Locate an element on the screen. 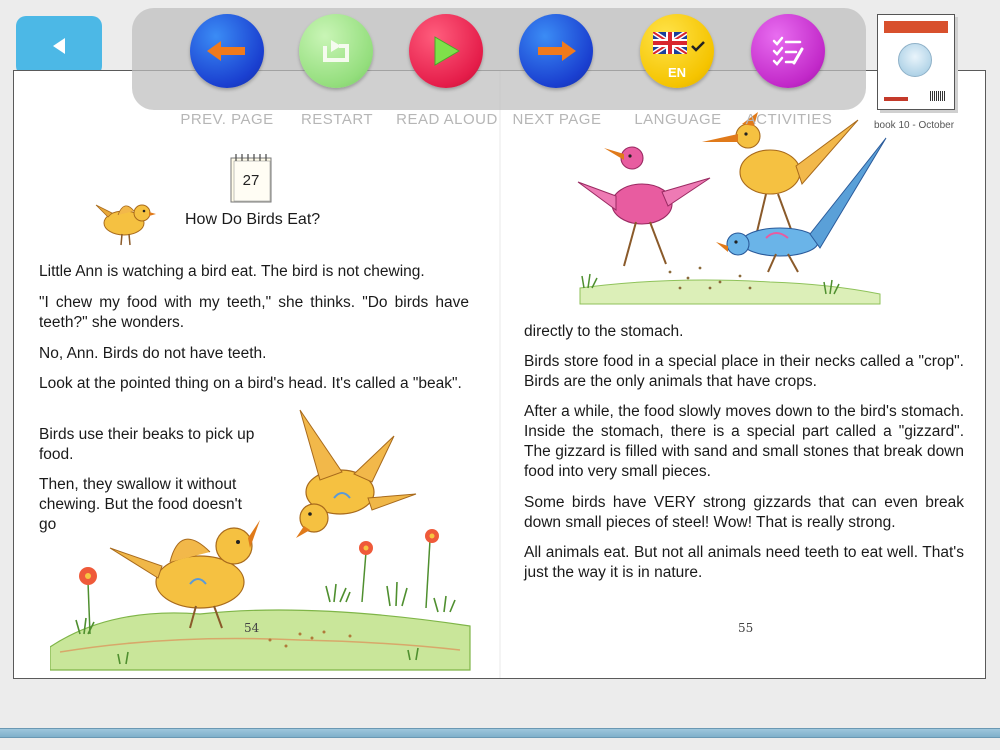 The height and width of the screenshot is (750, 1000). book-cover-thumbnail is located at coordinates (916, 62).